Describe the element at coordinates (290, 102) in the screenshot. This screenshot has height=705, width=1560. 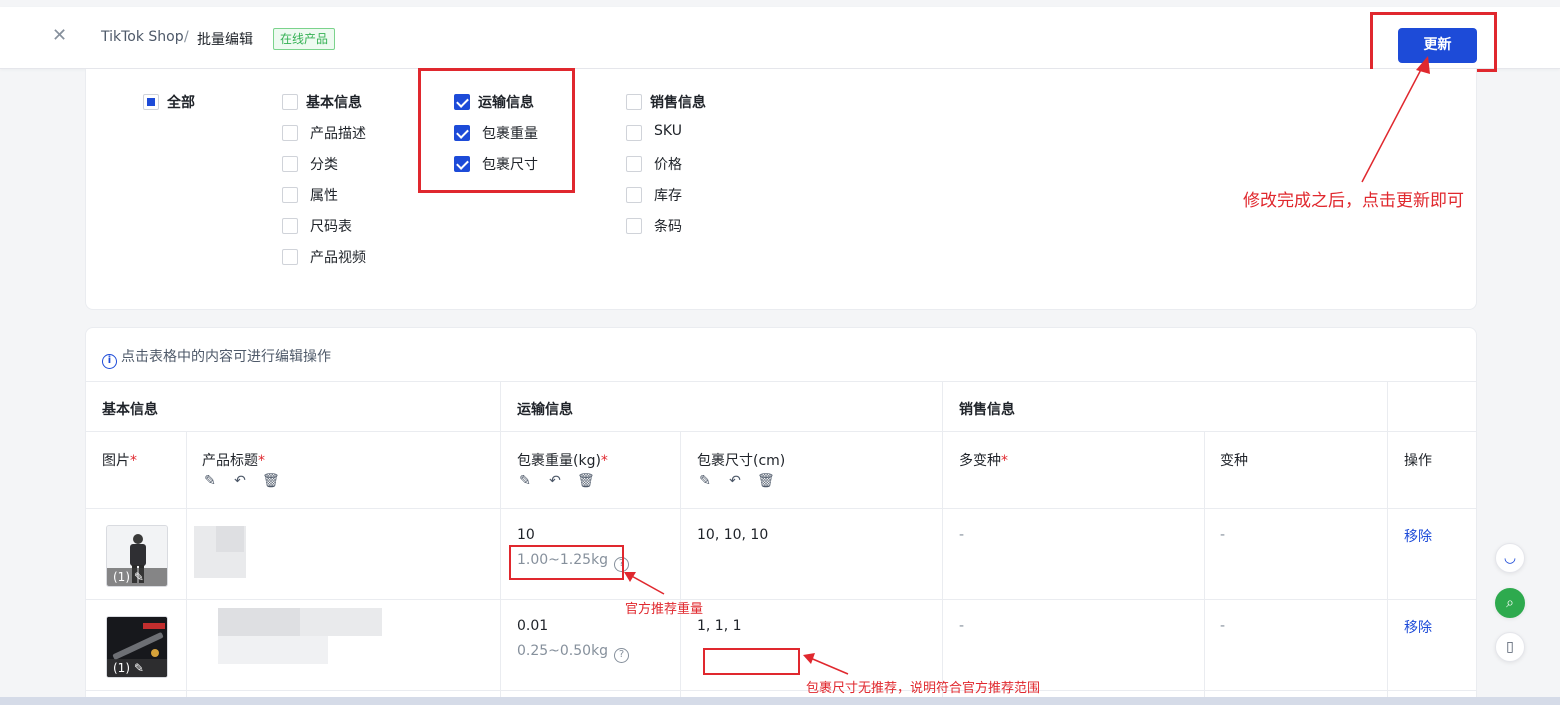
I see `checkbox-basic-info` at that location.